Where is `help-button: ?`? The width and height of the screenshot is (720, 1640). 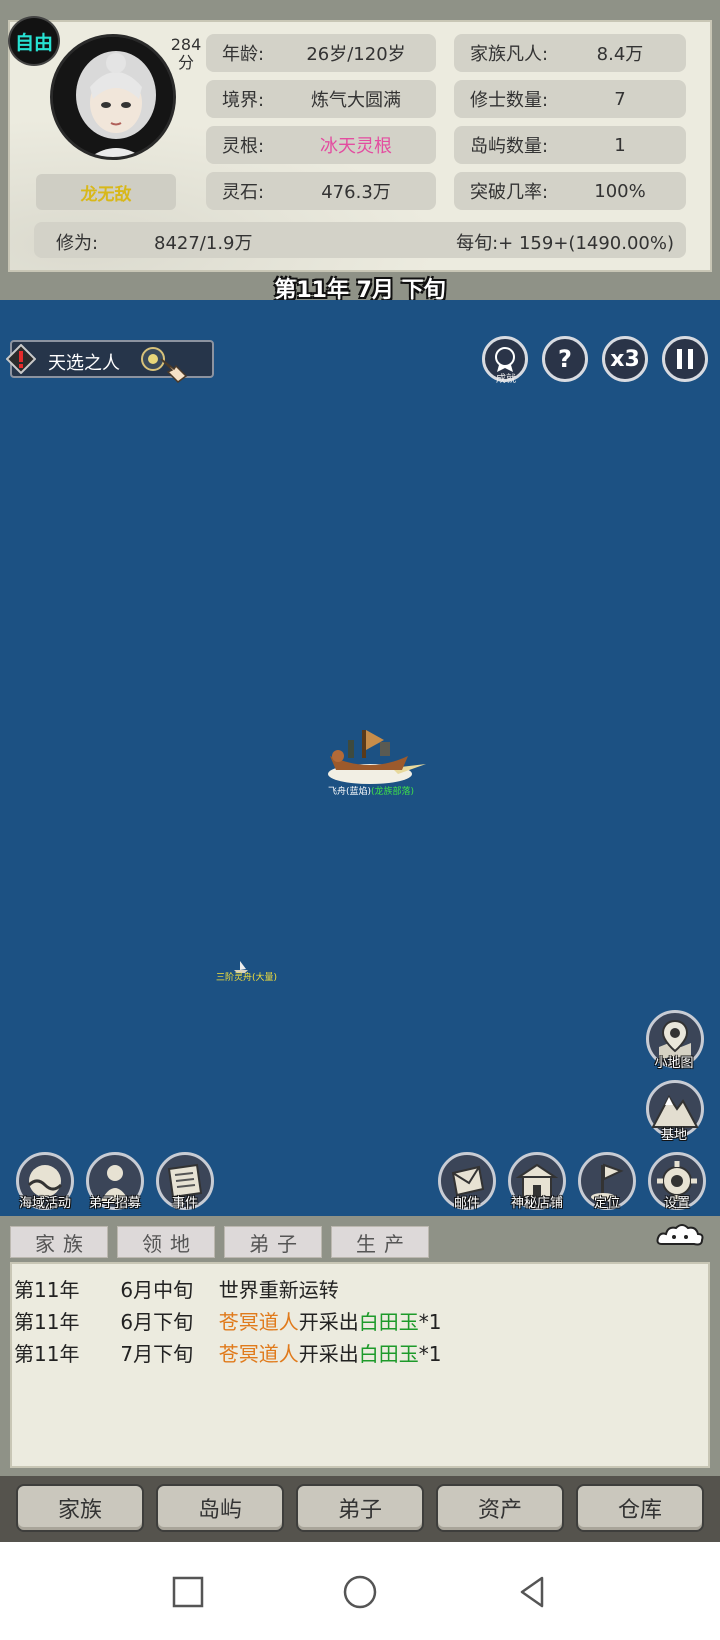
help-button: ? is located at coordinates (565, 359).